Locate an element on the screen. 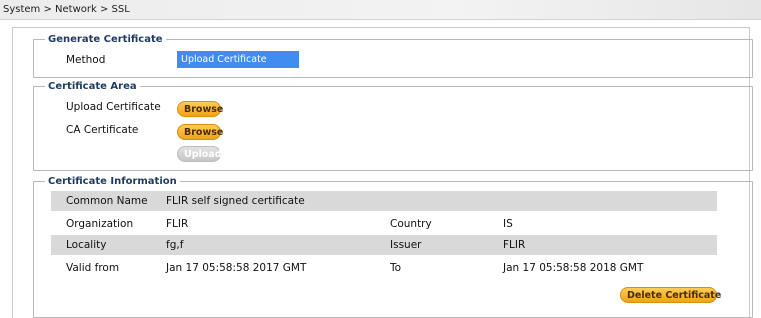 Image resolution: width=761 pixels, height=318 pixels. common-name-value: FLIR self signed certificate is located at coordinates (235, 201).